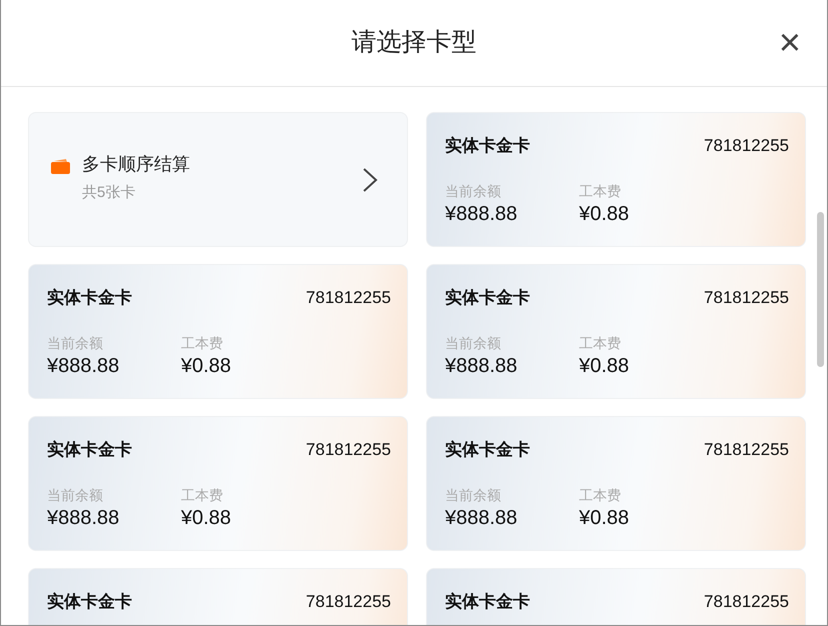 The width and height of the screenshot is (828, 626). I want to click on multi-card-title: 多卡顺序结算, so click(136, 165).